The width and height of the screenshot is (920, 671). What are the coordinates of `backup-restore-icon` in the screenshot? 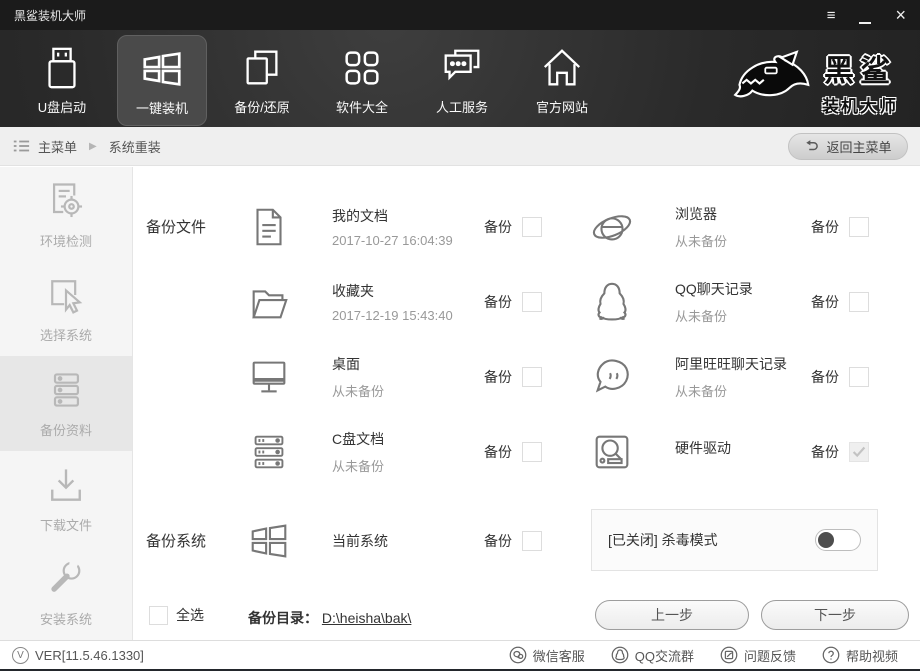 It's located at (262, 67).